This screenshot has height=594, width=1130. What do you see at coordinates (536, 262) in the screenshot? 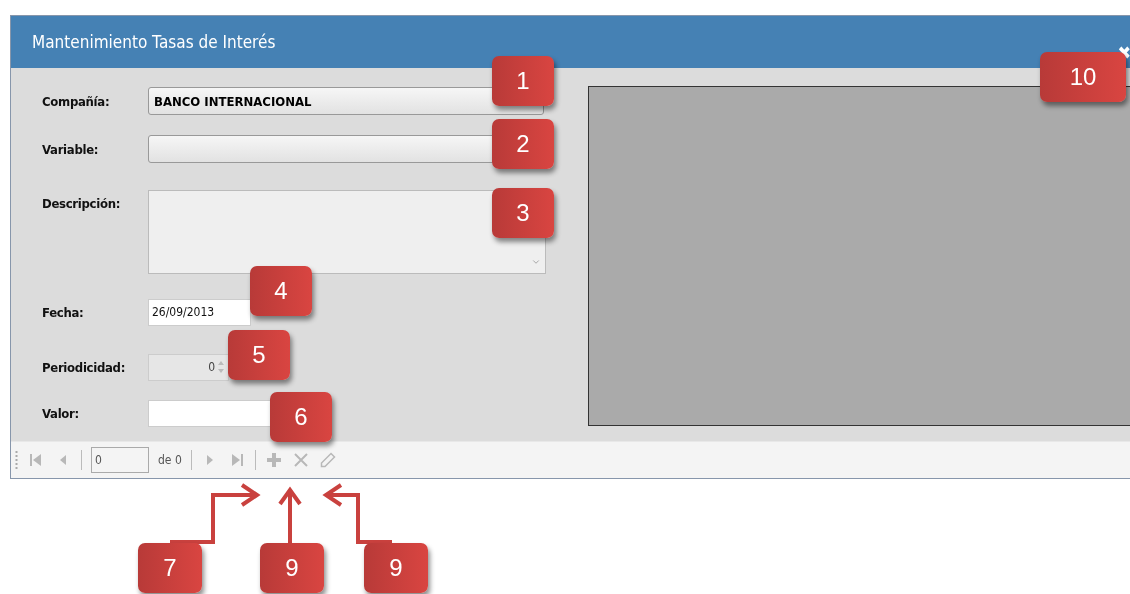
I see `scroll-down-icon` at bounding box center [536, 262].